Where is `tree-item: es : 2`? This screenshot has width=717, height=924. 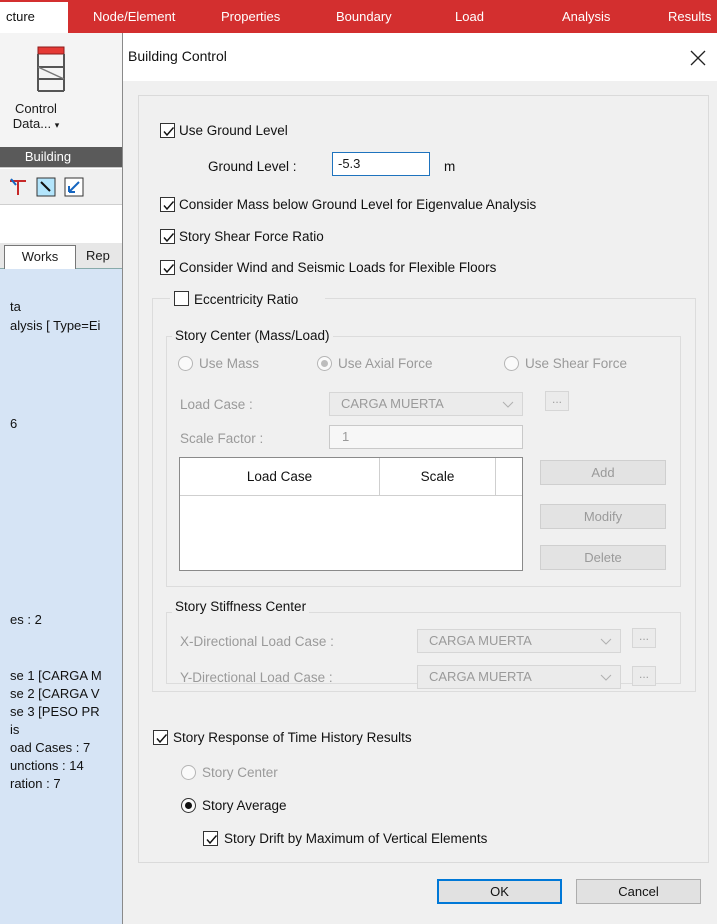
tree-item: es : 2 is located at coordinates (26, 619).